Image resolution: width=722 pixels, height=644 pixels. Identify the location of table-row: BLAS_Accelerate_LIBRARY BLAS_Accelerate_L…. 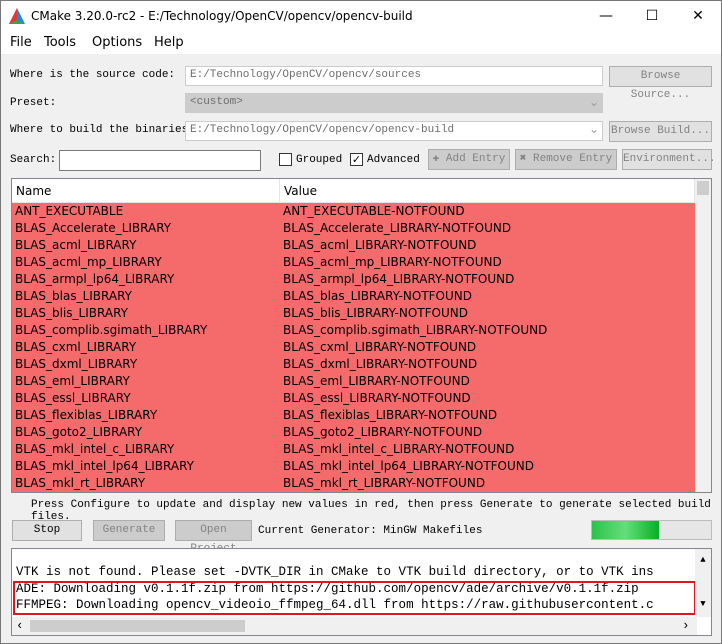
(361, 228).